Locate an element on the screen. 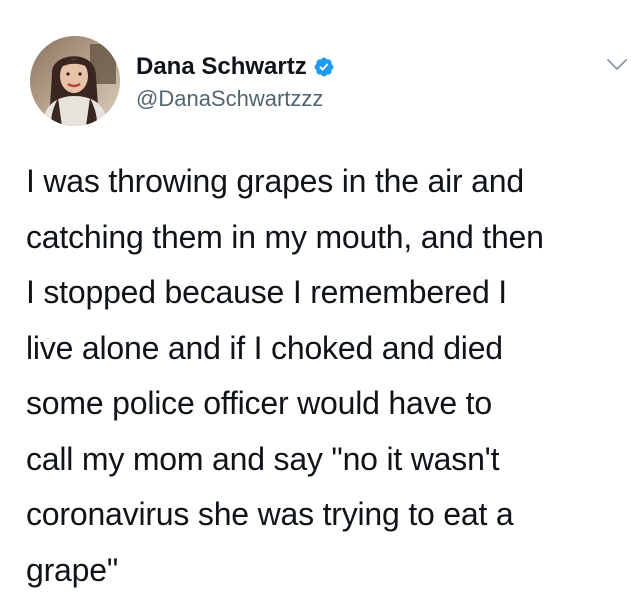  verified-badge-icon is located at coordinates (324, 67).